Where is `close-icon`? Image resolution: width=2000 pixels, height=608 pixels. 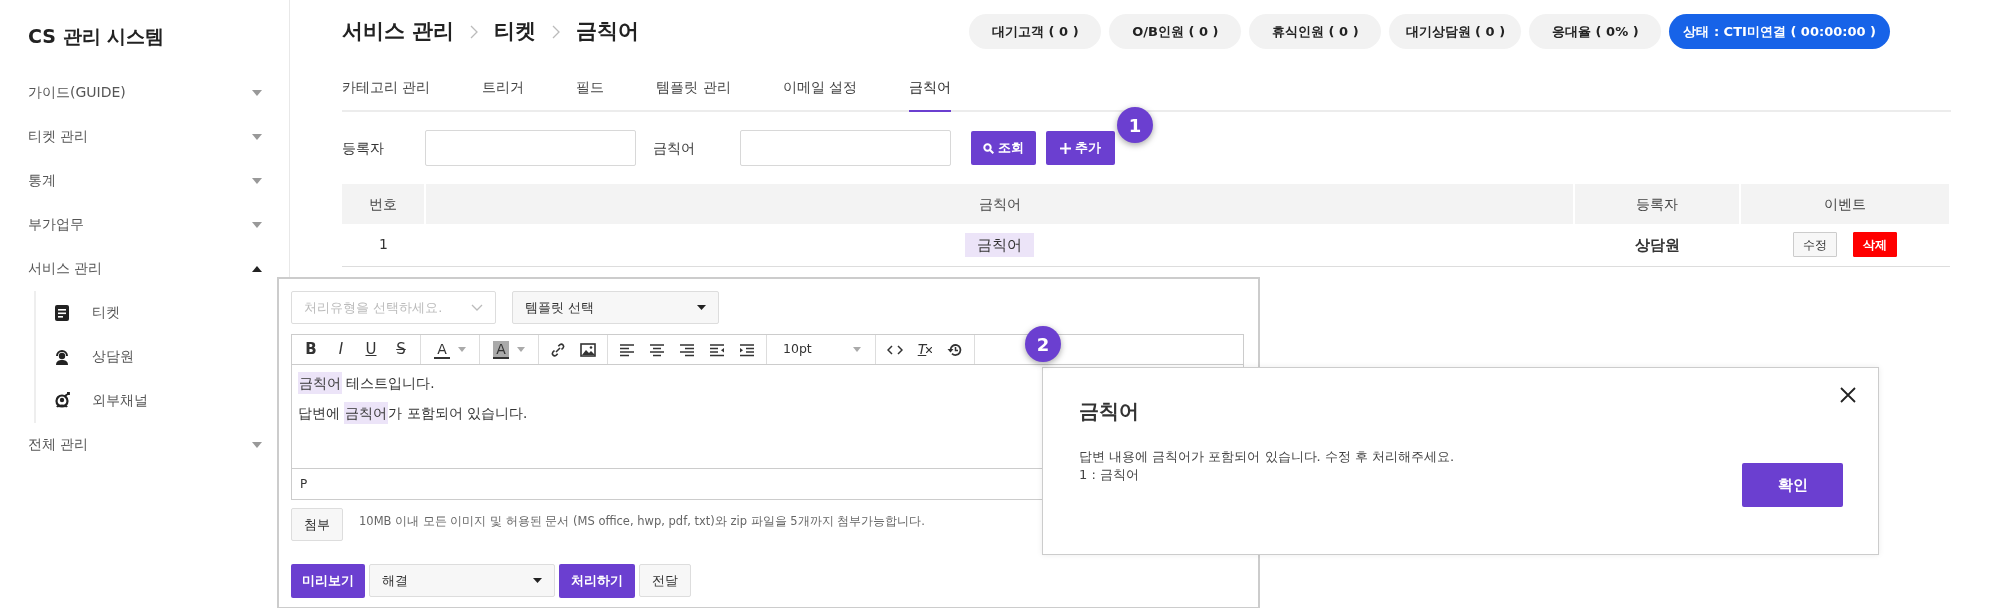
close-icon is located at coordinates (1848, 394).